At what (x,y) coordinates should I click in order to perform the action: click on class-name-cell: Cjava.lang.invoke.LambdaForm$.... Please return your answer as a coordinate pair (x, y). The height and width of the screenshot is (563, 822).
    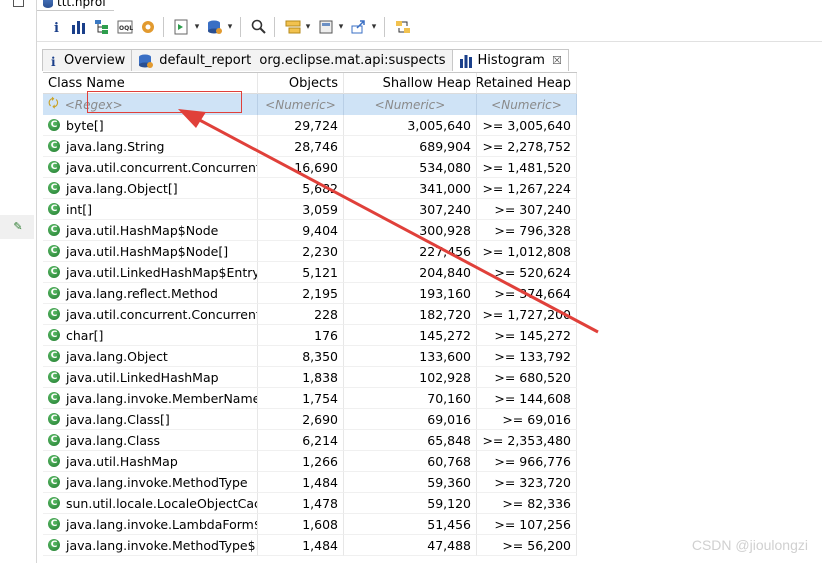
    Looking at the image, I should click on (150, 524).